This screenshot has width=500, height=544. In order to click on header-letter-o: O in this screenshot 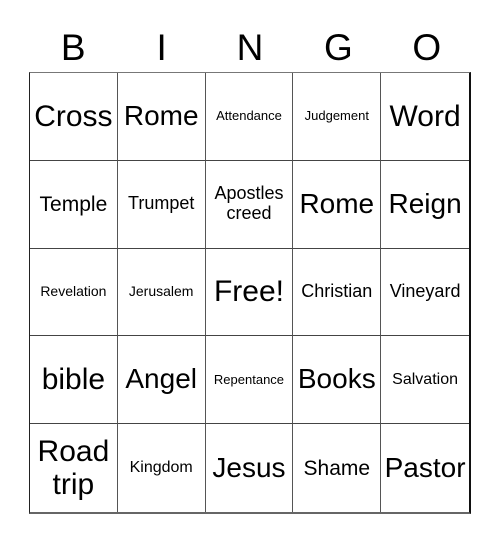, I will do `click(427, 47)`.